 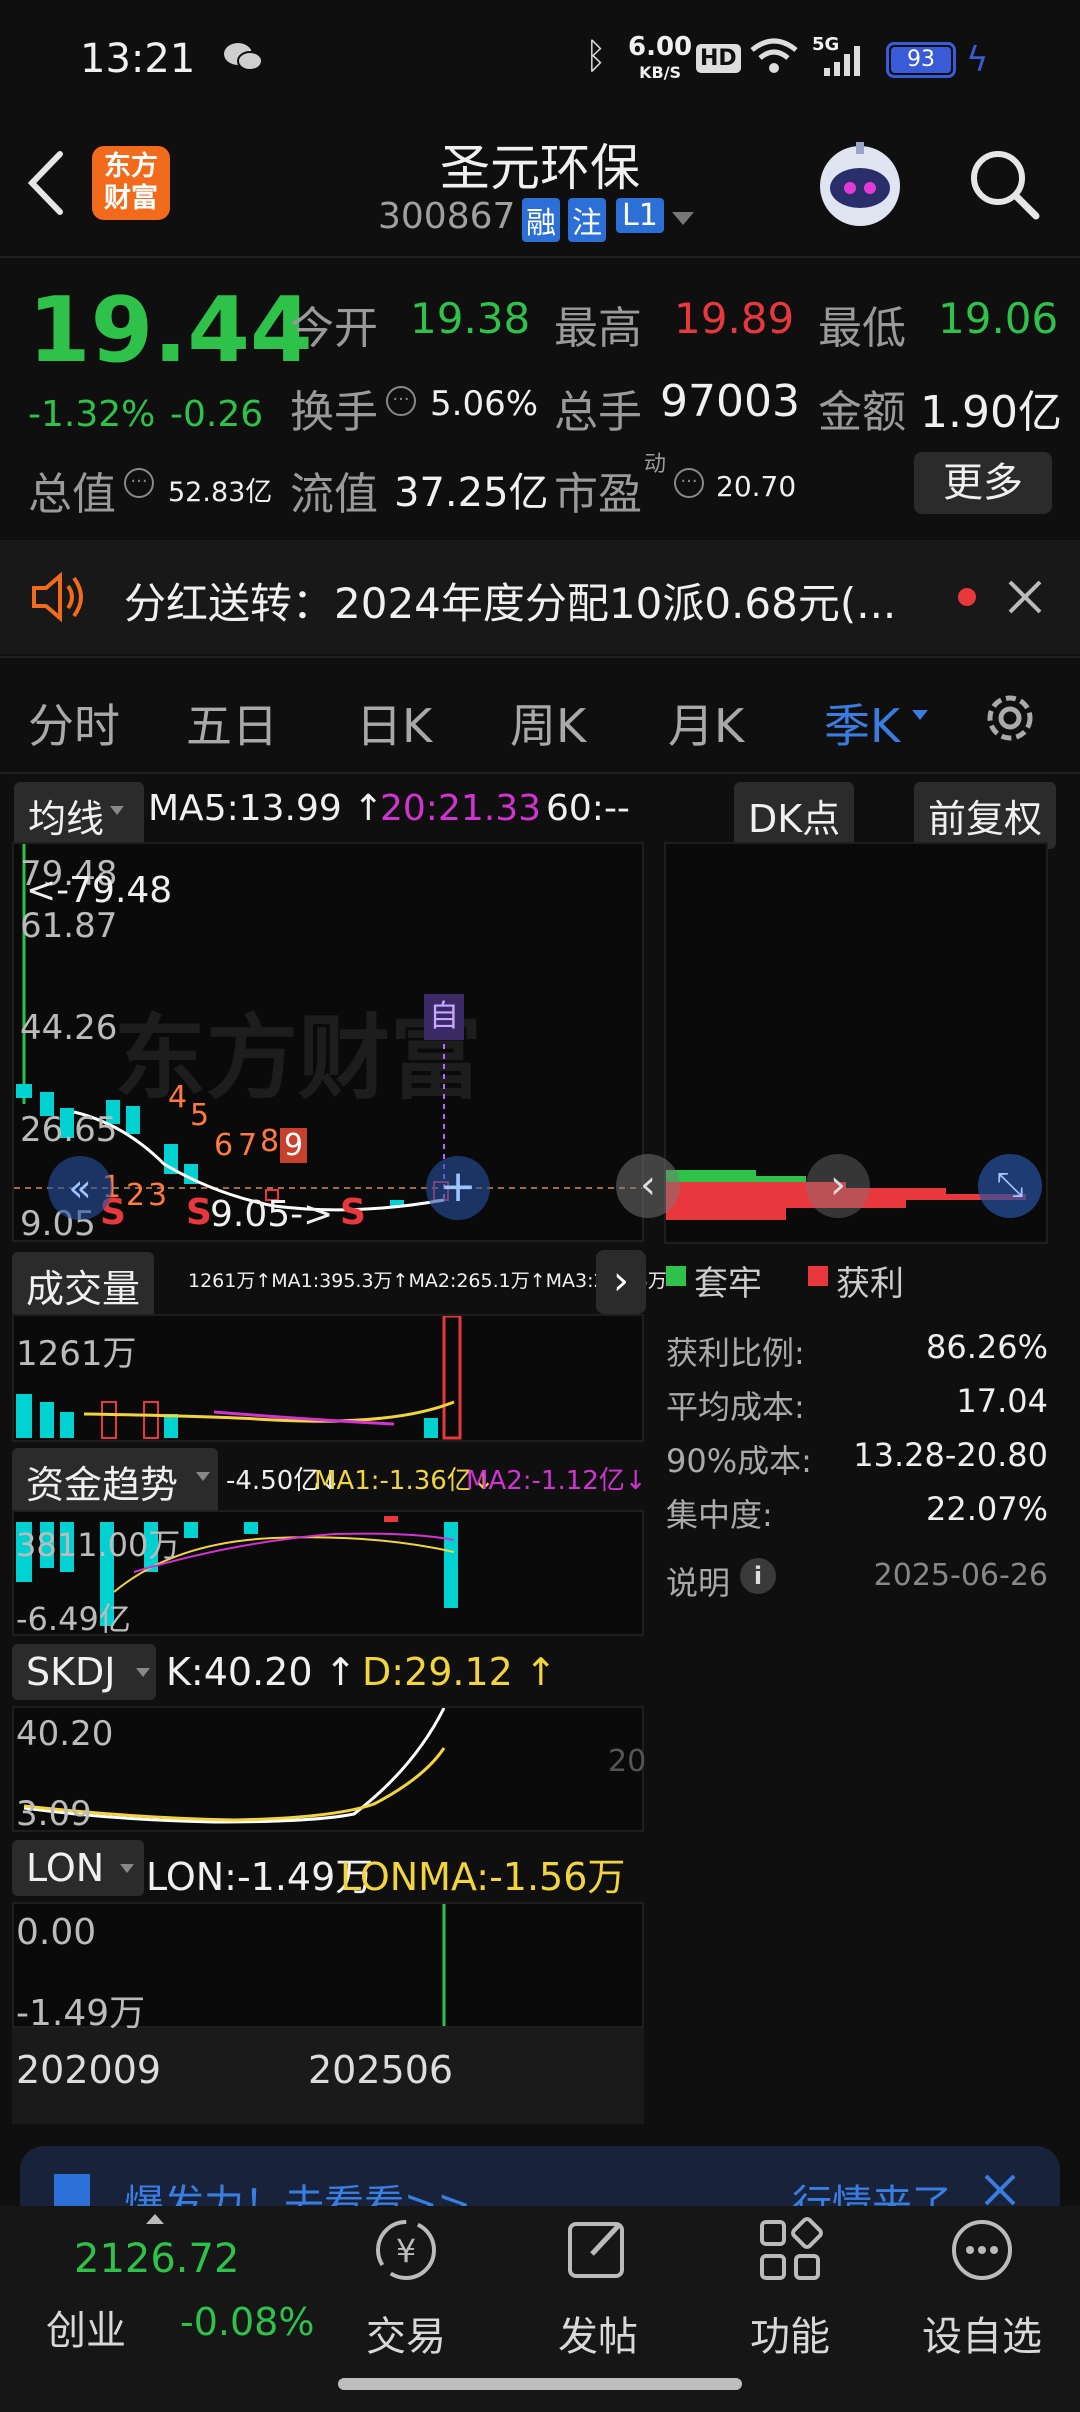 What do you see at coordinates (790, 2337) in the screenshot?
I see `nav-functions-label: 功能` at bounding box center [790, 2337].